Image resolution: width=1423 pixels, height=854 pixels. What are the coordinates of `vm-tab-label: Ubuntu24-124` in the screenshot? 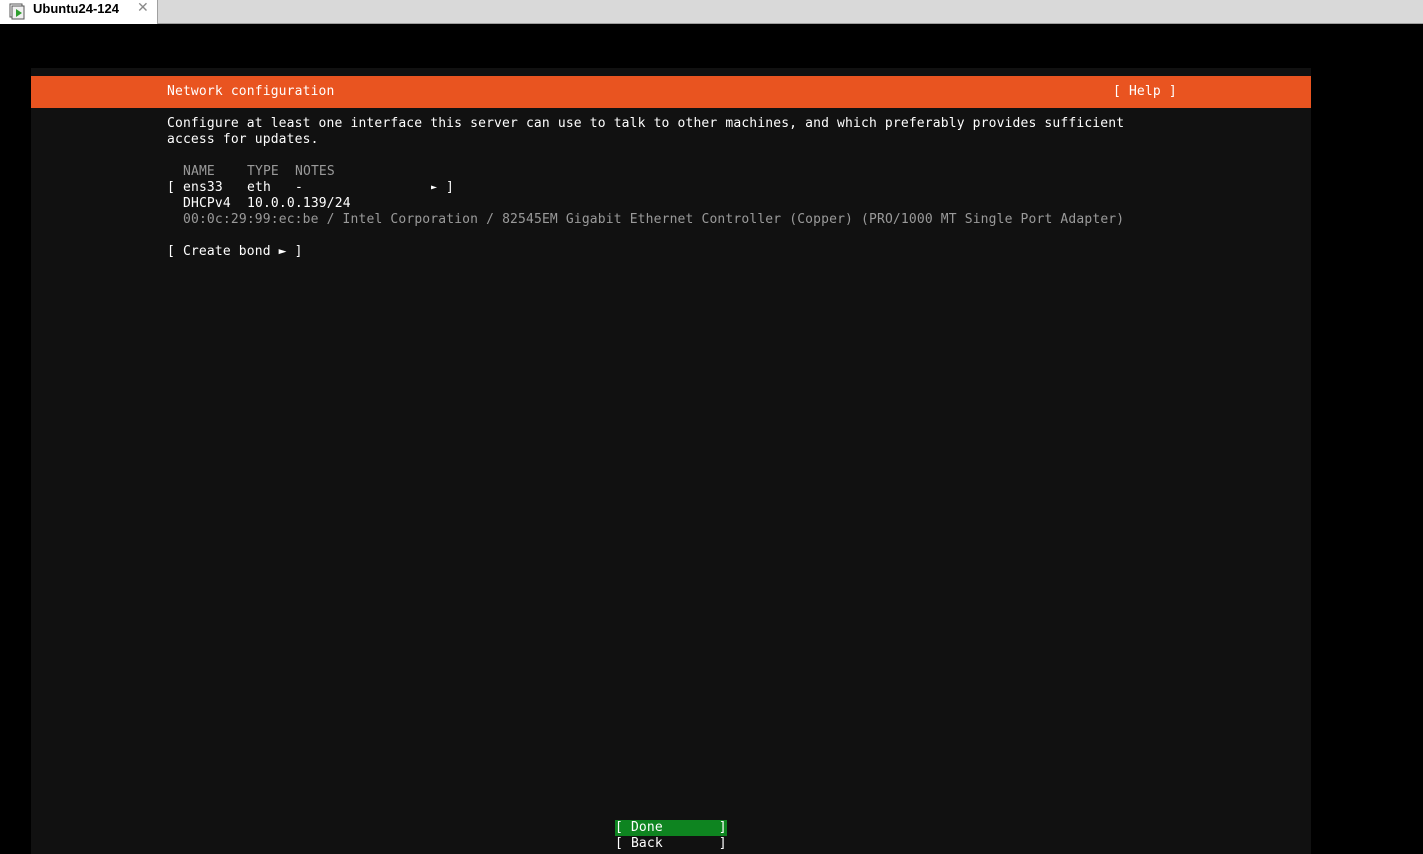 It's located at (76, 8).